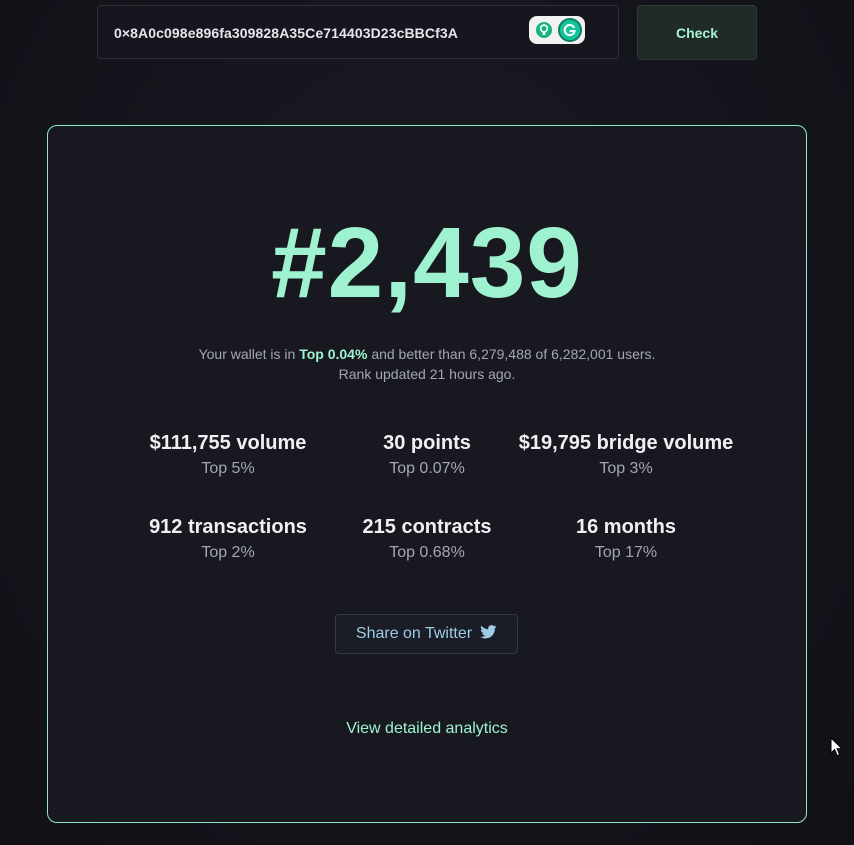  What do you see at coordinates (569, 30) in the screenshot?
I see `grammarly-icon` at bounding box center [569, 30].